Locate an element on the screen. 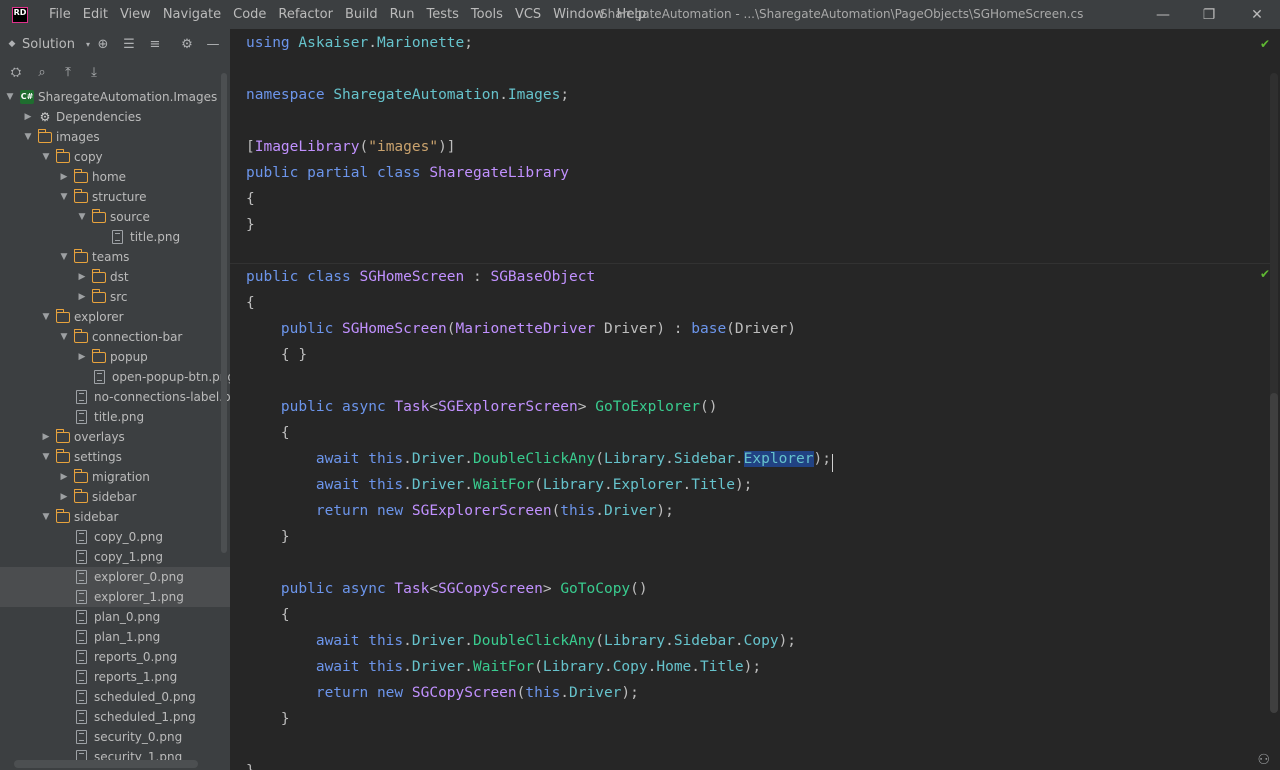 The image size is (1280, 770). tree-folder-item: ▼ explorer is located at coordinates (115, 317).